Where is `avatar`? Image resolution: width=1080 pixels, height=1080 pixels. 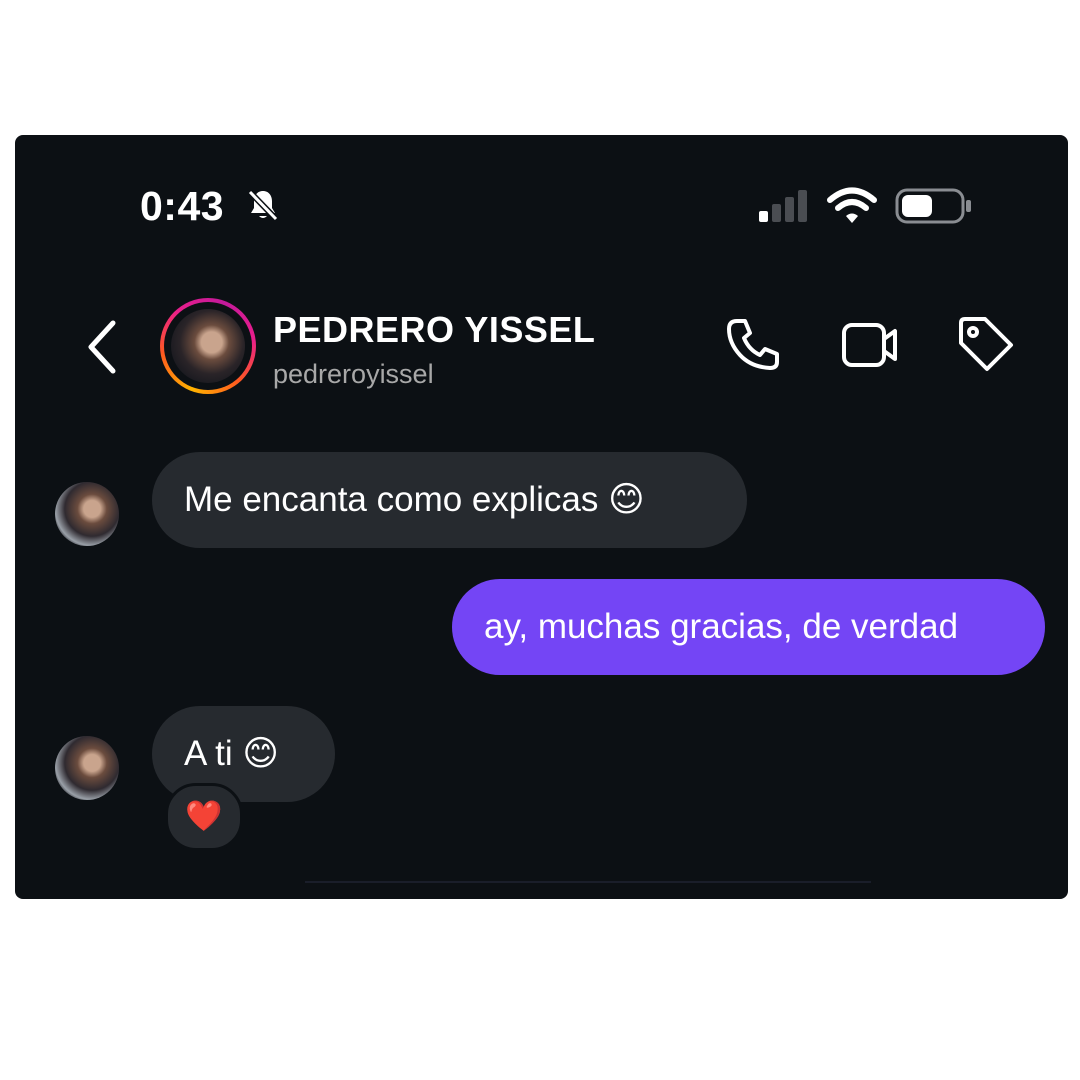 avatar is located at coordinates (208, 346).